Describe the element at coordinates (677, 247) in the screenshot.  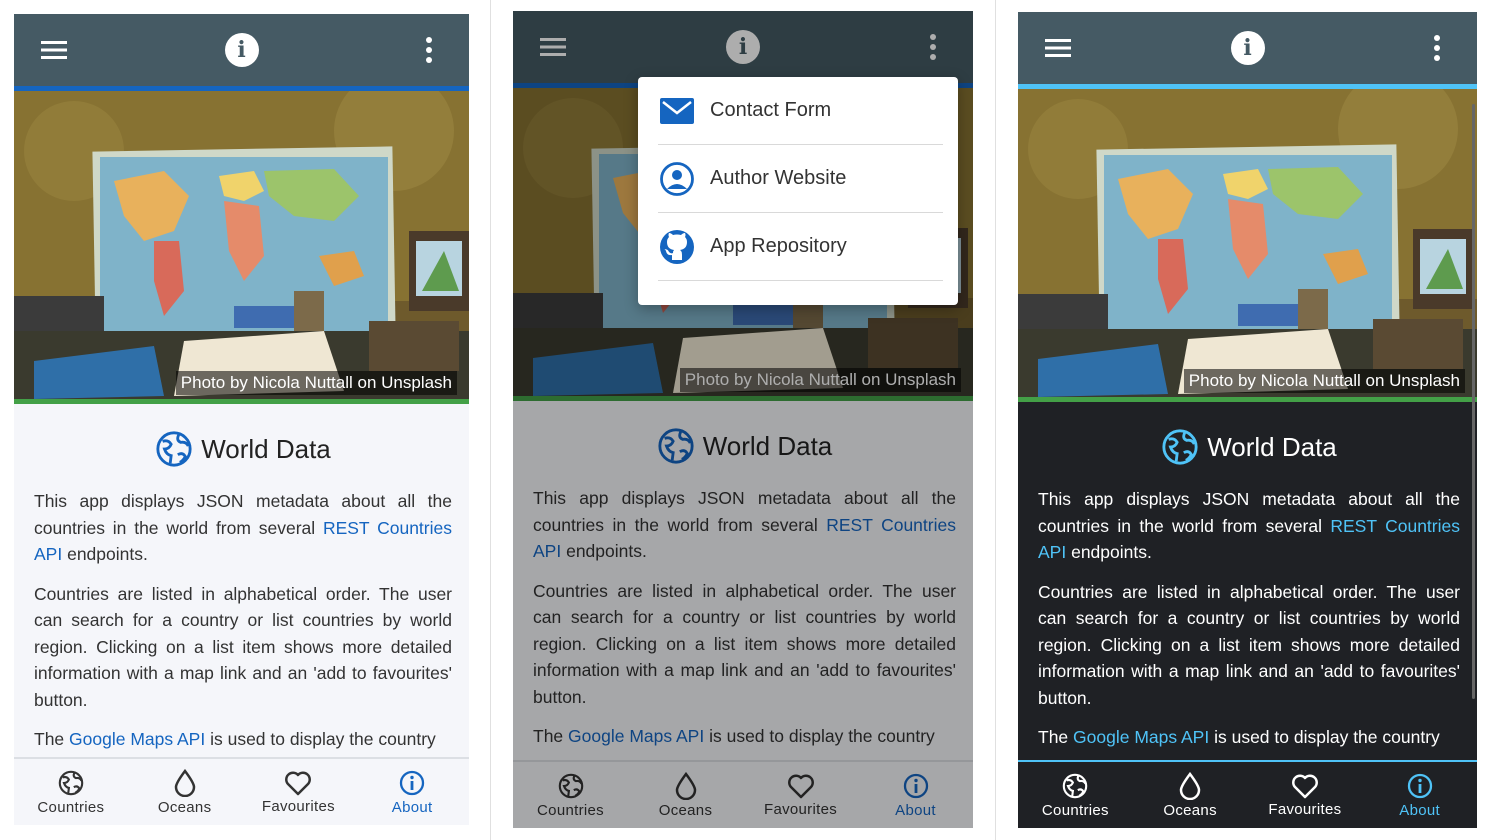
I see `github-icon` at that location.